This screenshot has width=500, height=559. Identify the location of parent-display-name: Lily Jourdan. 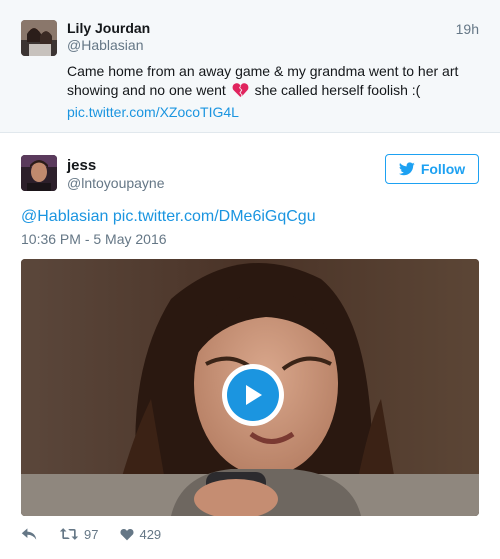
(108, 28).